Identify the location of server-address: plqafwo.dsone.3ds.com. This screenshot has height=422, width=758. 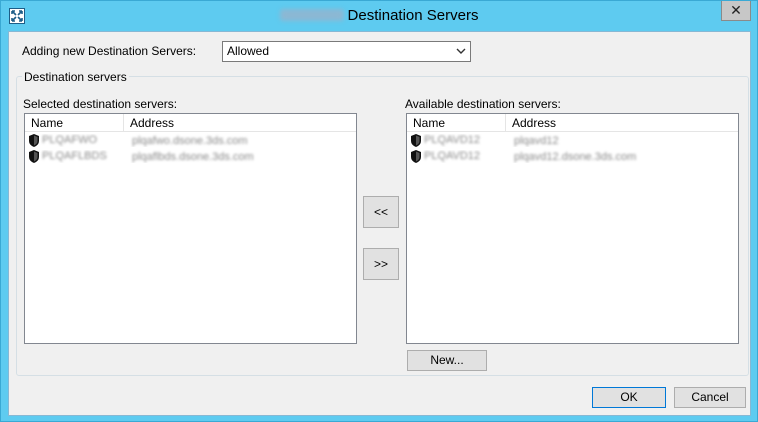
(190, 141).